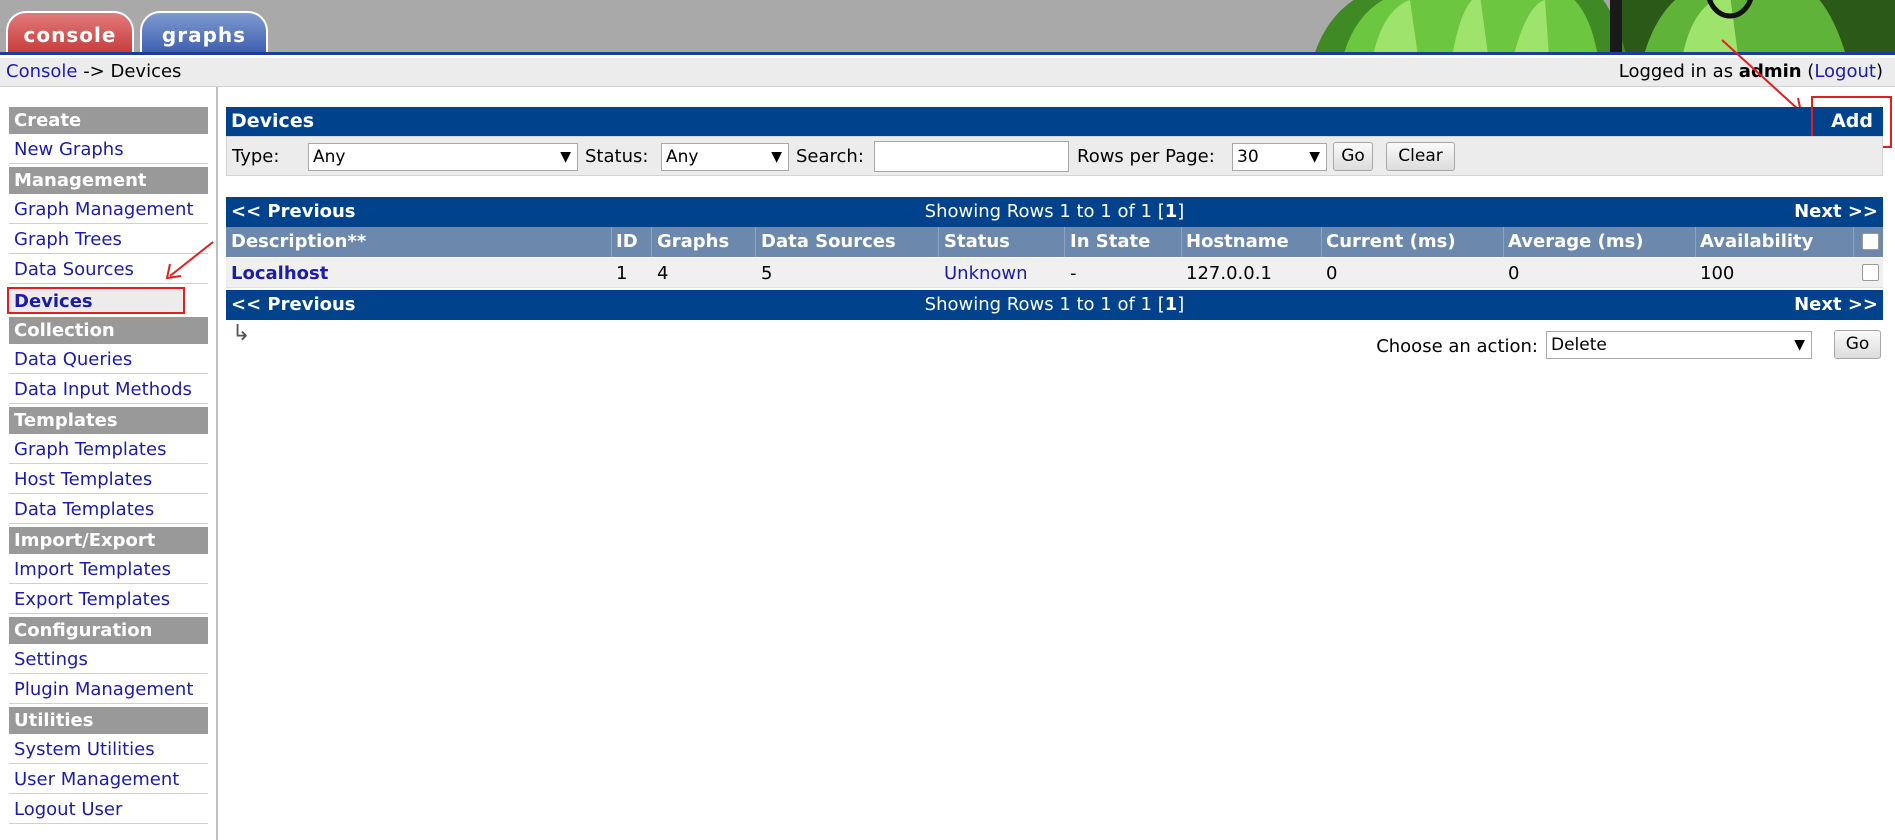 Image resolution: width=1895 pixels, height=840 pixels. I want to click on search-input, so click(971, 156).